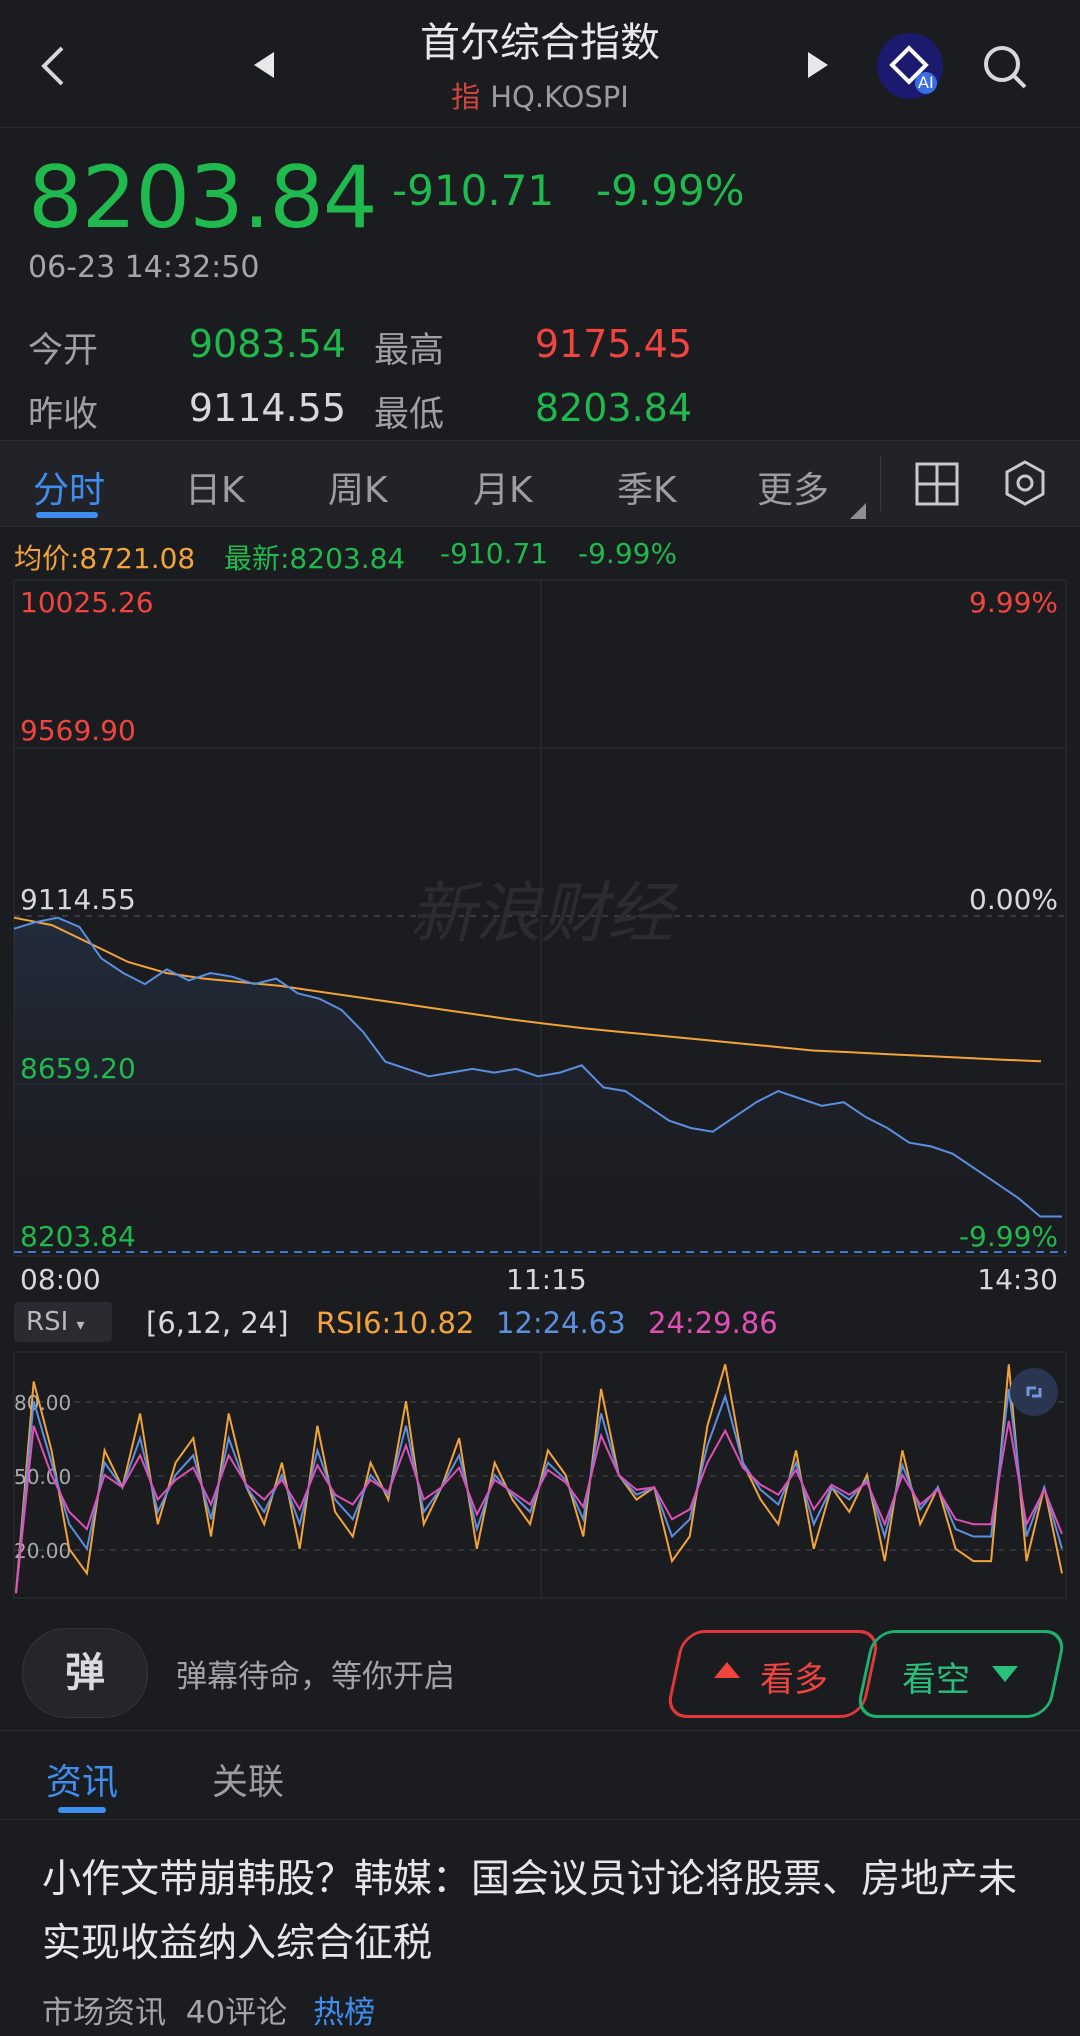 The image size is (1080, 2036). What do you see at coordinates (926, 82) in the screenshot?
I see `ai-badge: AI` at bounding box center [926, 82].